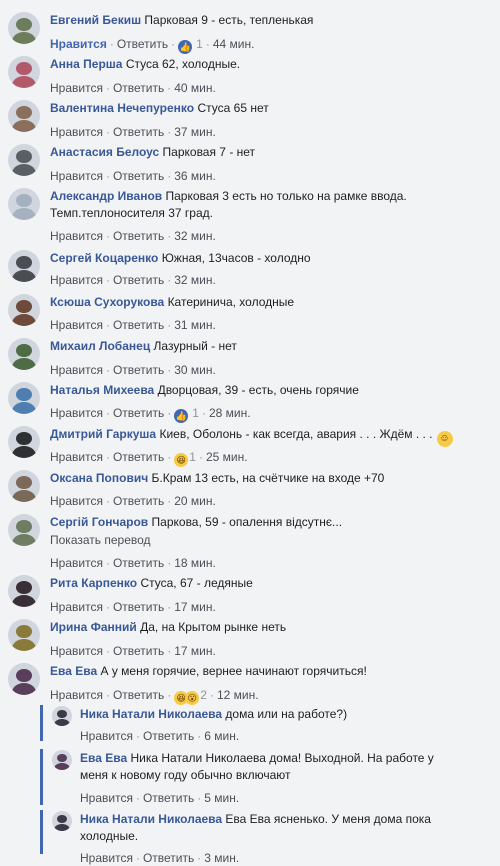 This screenshot has height=866, width=500. Describe the element at coordinates (221, 736) in the screenshot. I see `timestamp: 6 мин.` at that location.